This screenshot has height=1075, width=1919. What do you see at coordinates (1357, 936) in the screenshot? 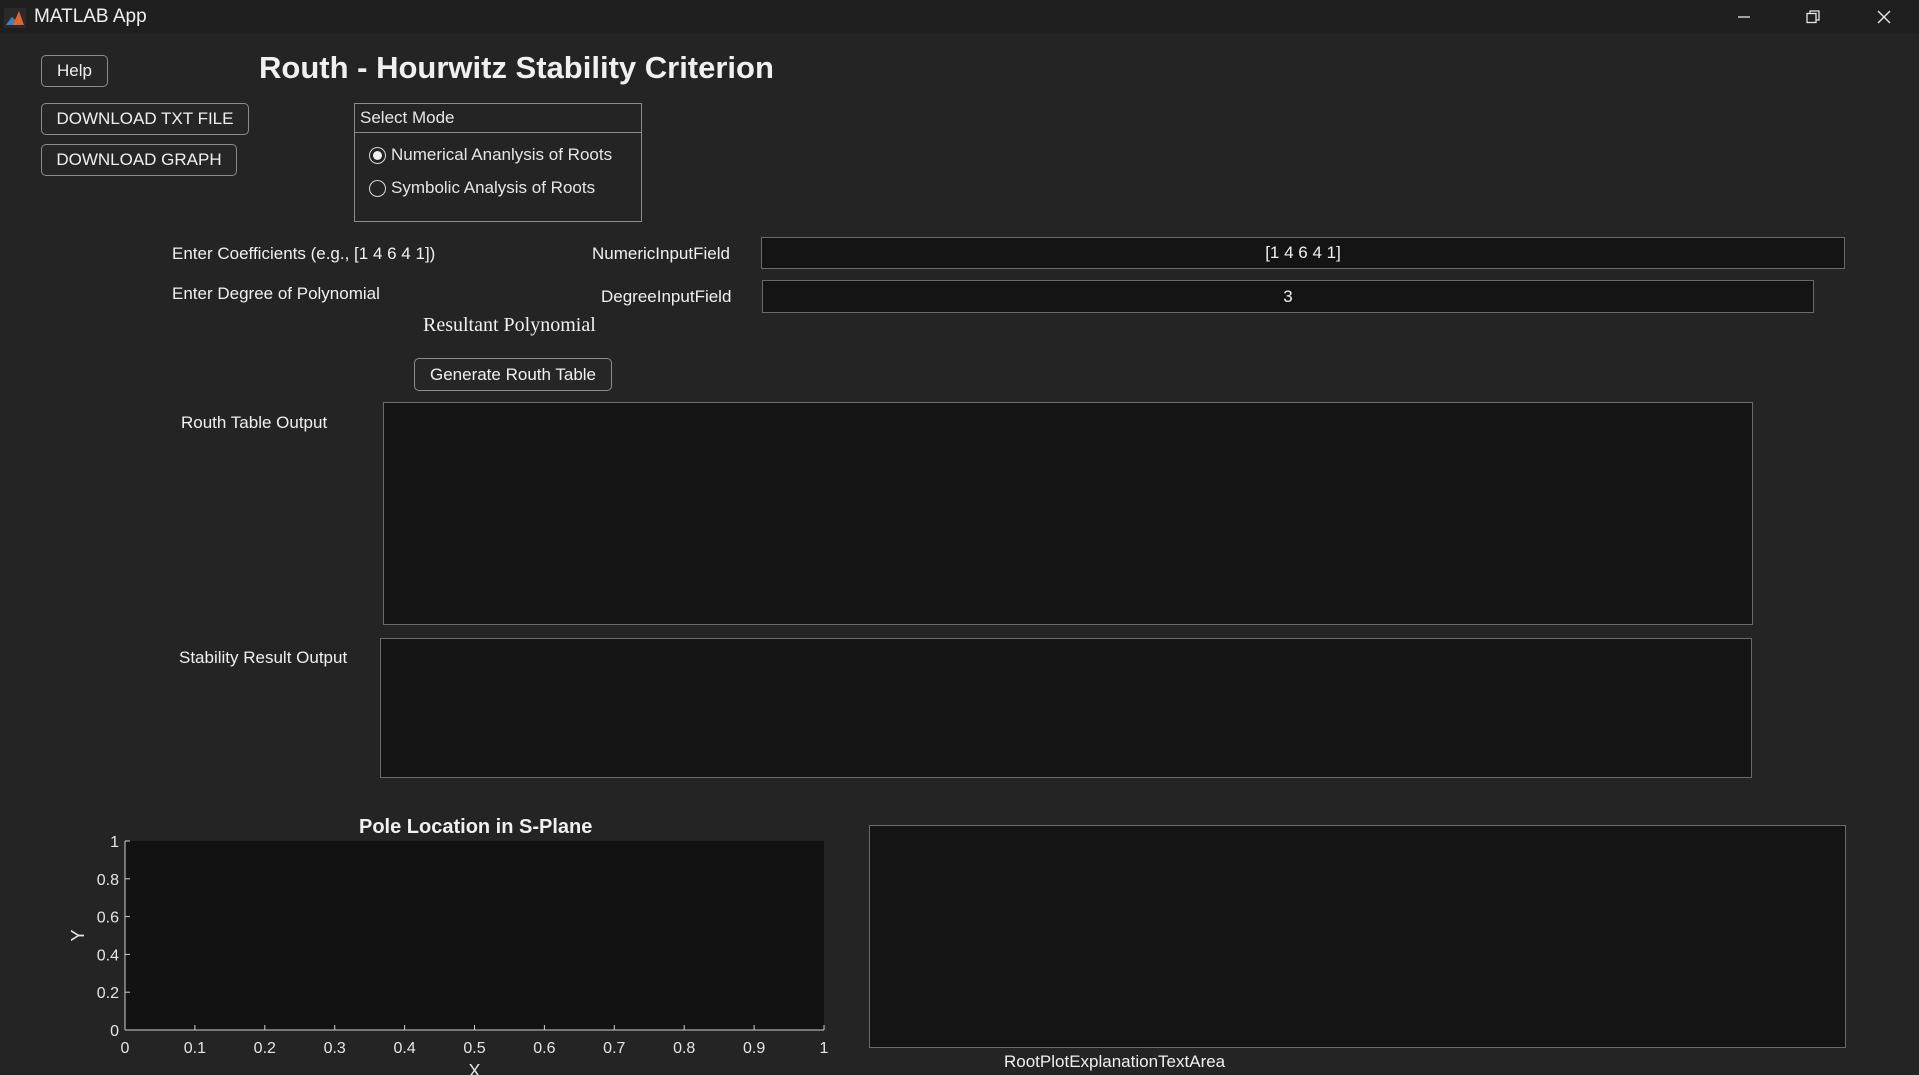
I see `root-plot-explanation-area` at bounding box center [1357, 936].